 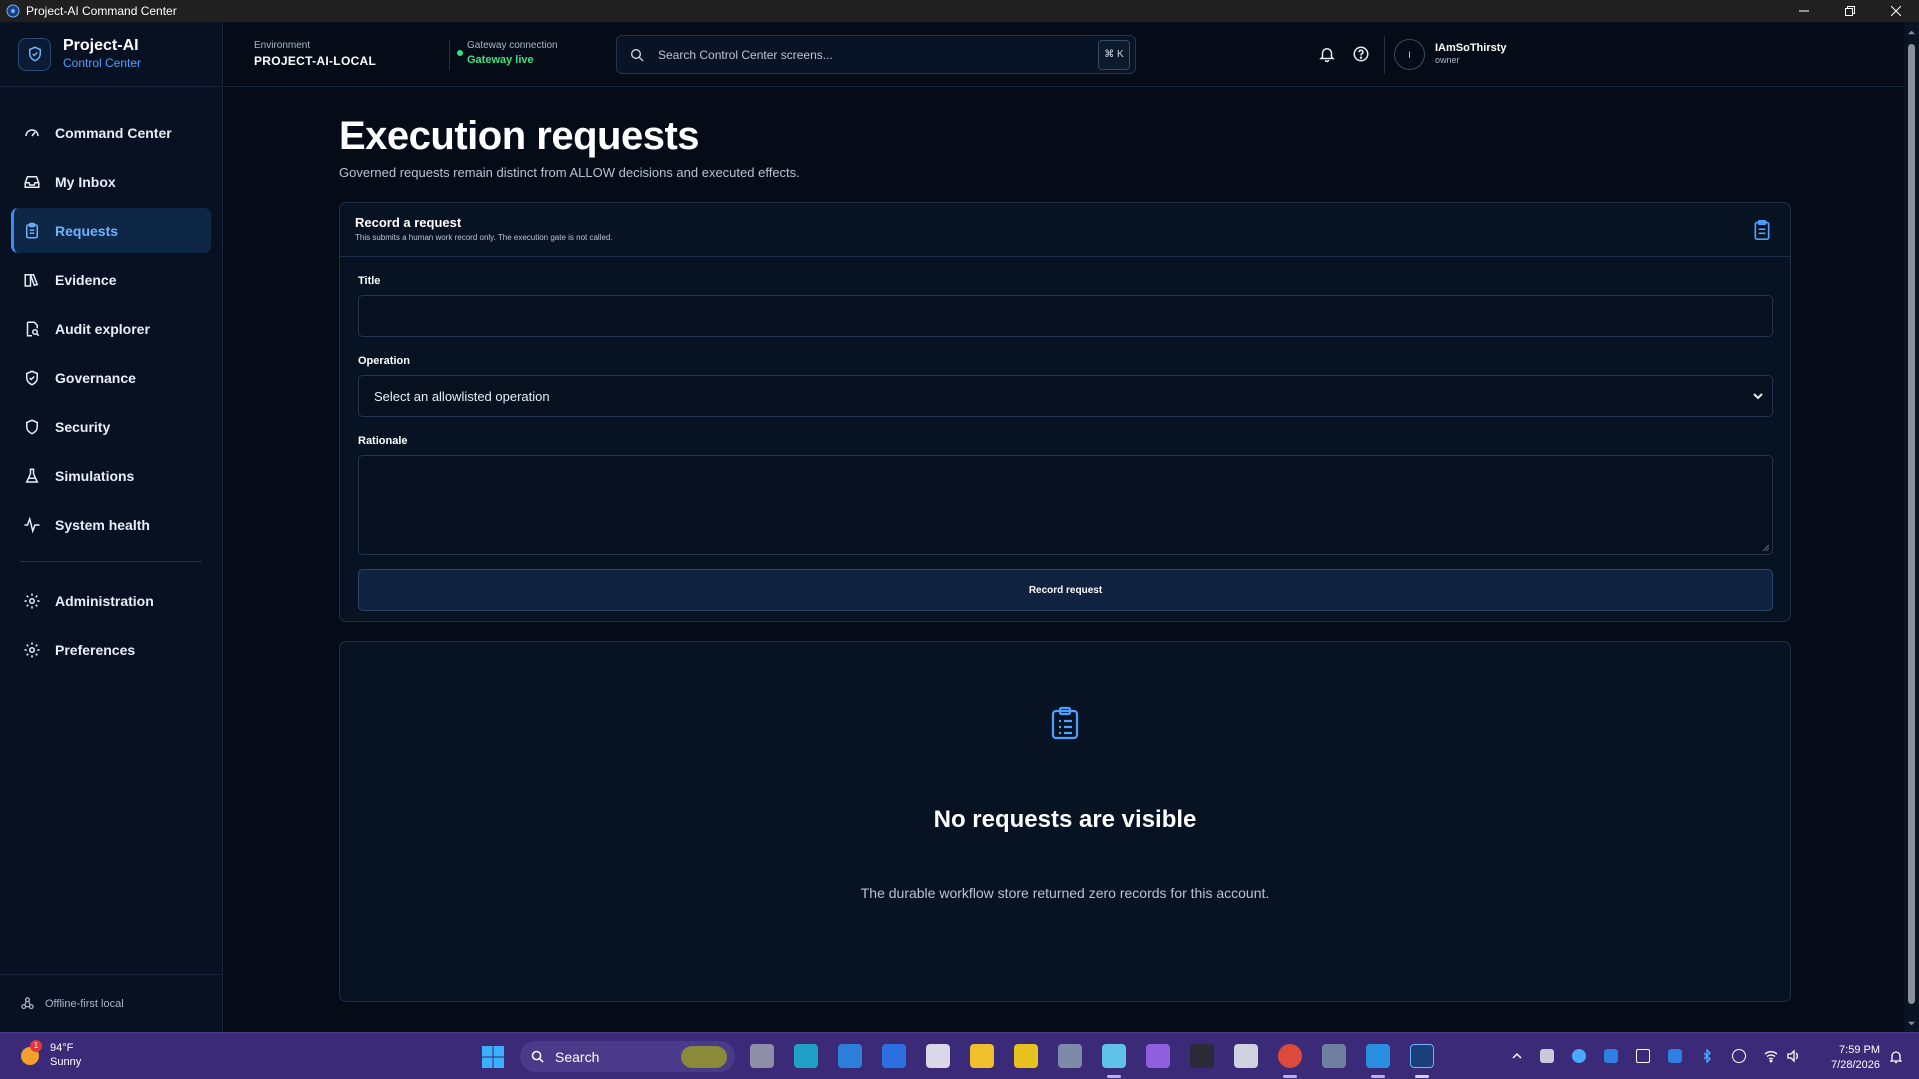 What do you see at coordinates (1911, 1023) in the screenshot?
I see `scroll-down-icon` at bounding box center [1911, 1023].